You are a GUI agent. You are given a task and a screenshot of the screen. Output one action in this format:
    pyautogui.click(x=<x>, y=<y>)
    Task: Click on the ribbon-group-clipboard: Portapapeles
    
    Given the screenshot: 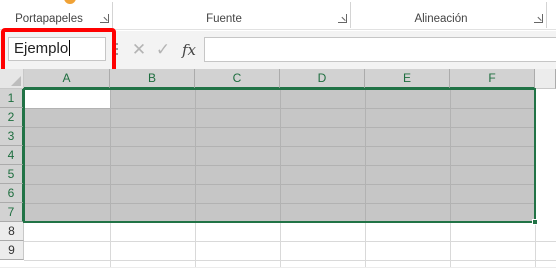 What is the action you would take?
    pyautogui.click(x=56, y=15)
    